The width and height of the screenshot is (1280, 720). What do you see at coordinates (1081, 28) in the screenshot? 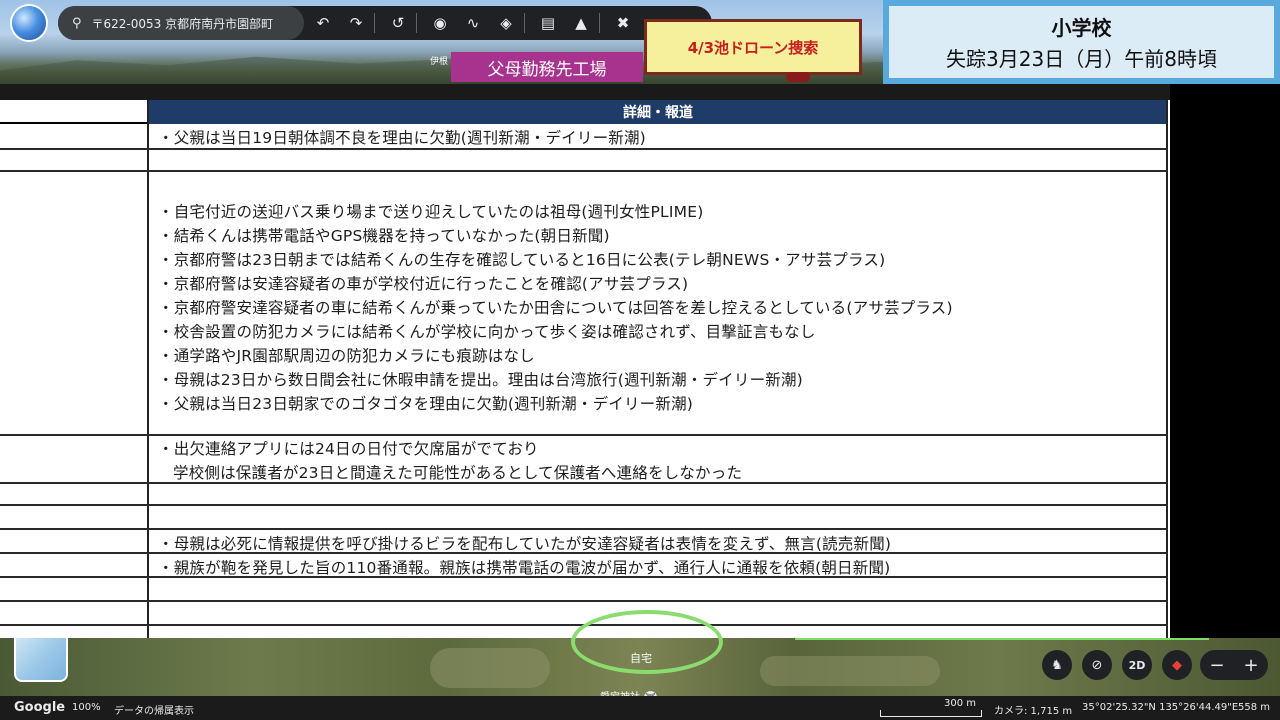
I see `school-title: 小学校` at bounding box center [1081, 28].